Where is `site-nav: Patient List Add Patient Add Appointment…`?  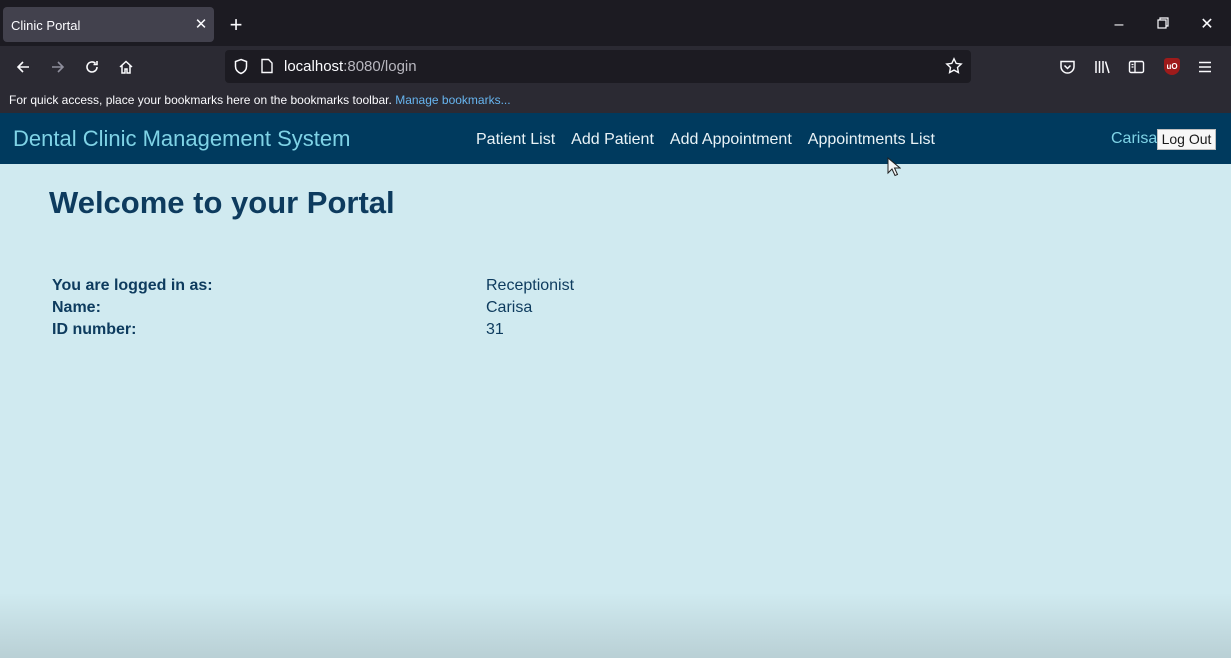
site-nav: Patient List Add Patient Add Appointment… is located at coordinates (705, 140).